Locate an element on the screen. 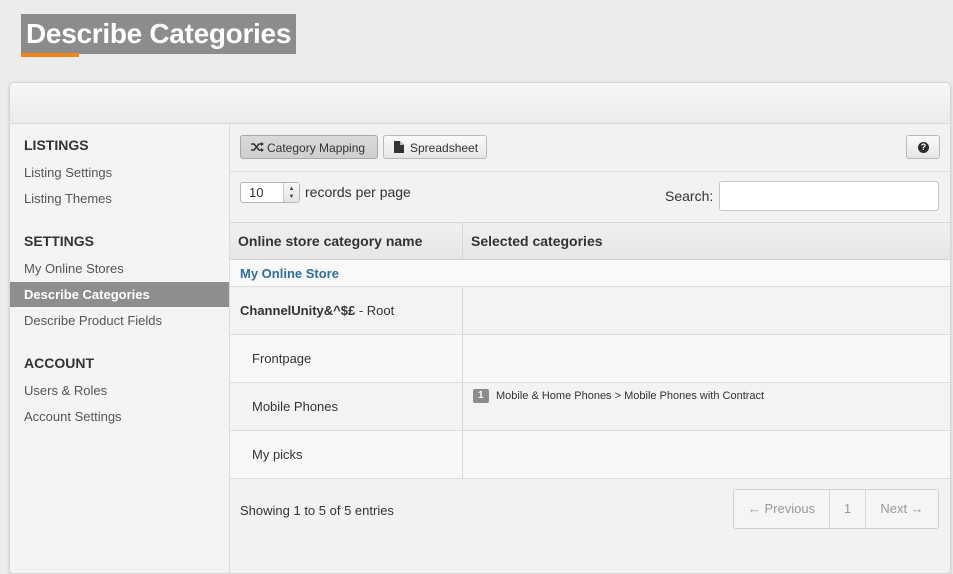  help-button: ? is located at coordinates (923, 147).